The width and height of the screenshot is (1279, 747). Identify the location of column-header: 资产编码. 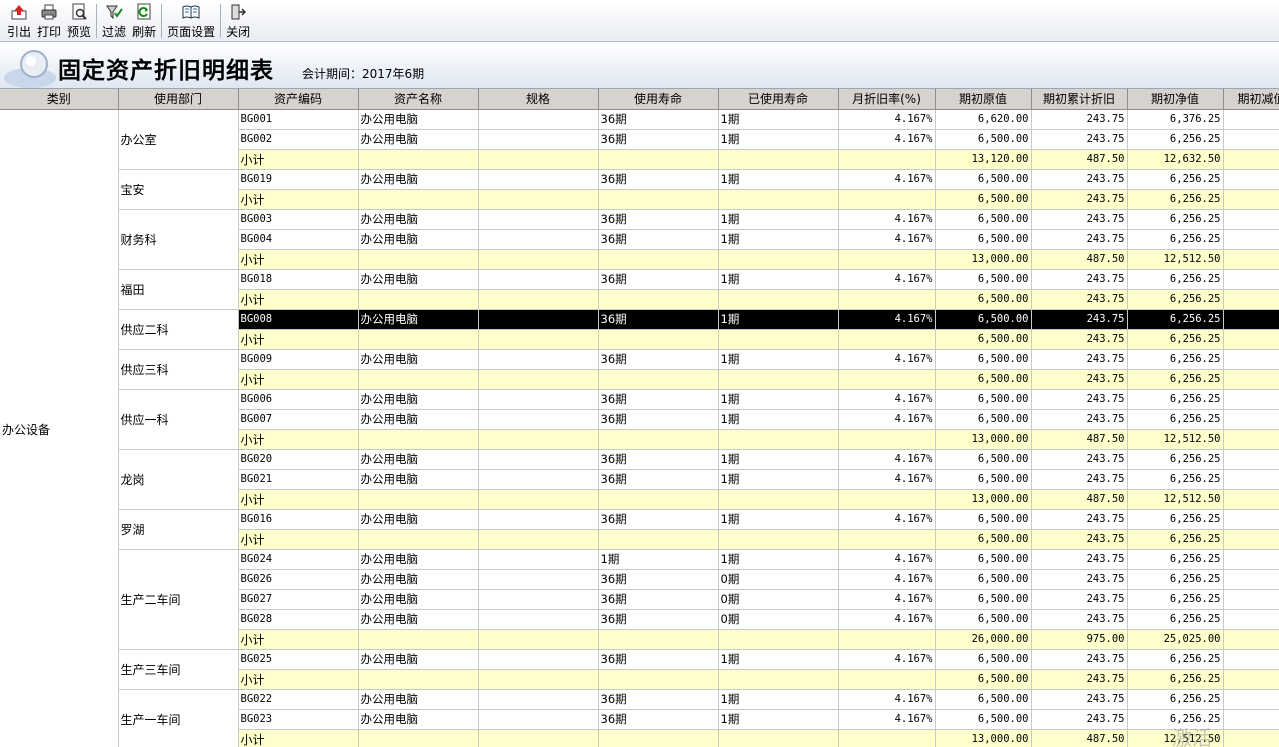
(298, 99).